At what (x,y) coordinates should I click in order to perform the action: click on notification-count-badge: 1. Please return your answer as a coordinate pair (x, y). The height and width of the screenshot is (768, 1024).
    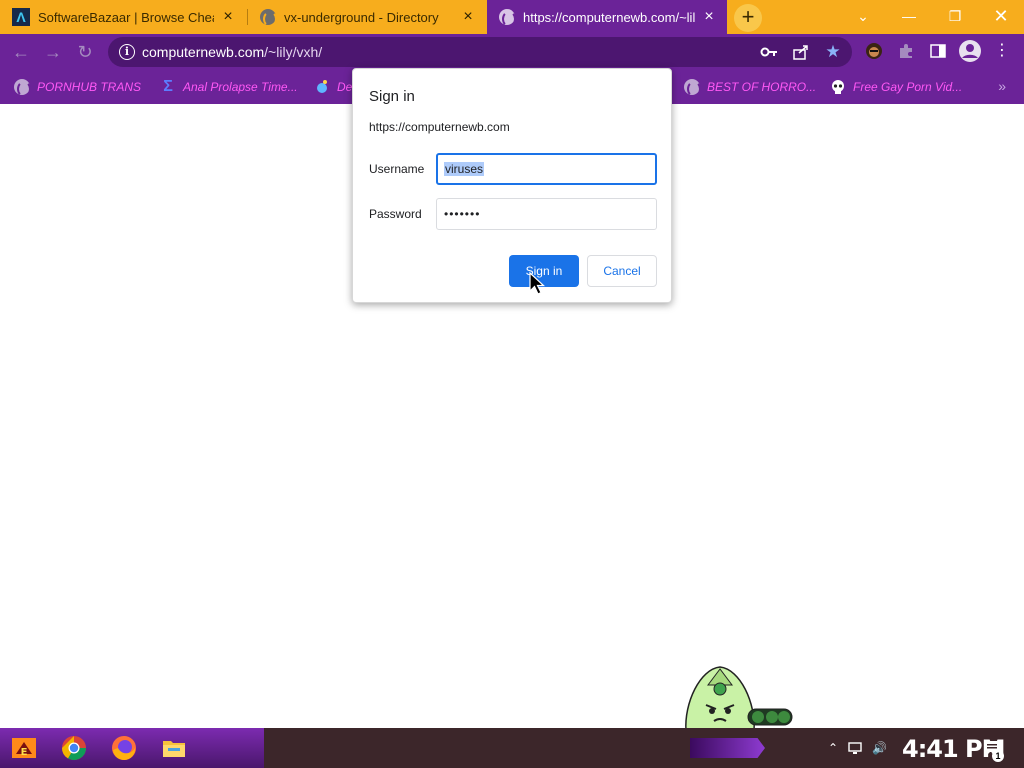
    Looking at the image, I should click on (998, 756).